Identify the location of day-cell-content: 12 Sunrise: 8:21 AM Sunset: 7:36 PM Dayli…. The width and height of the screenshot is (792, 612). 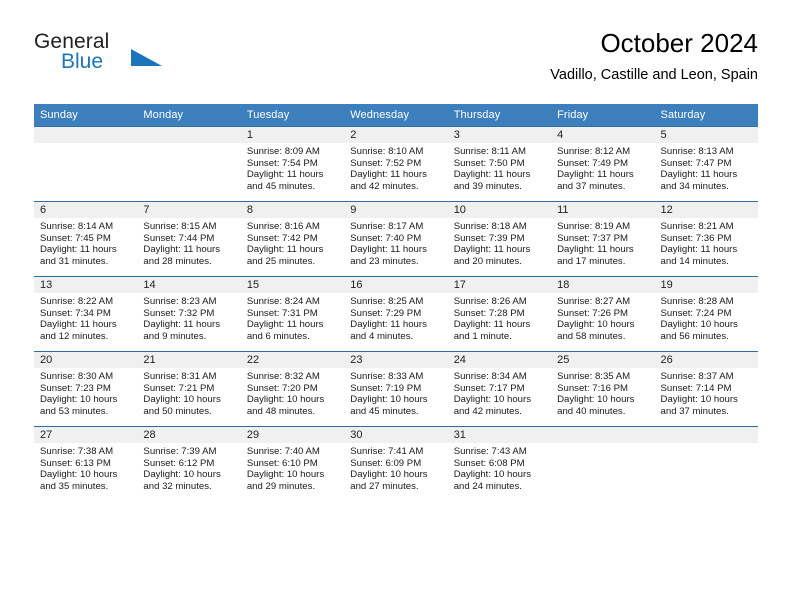
(706, 239).